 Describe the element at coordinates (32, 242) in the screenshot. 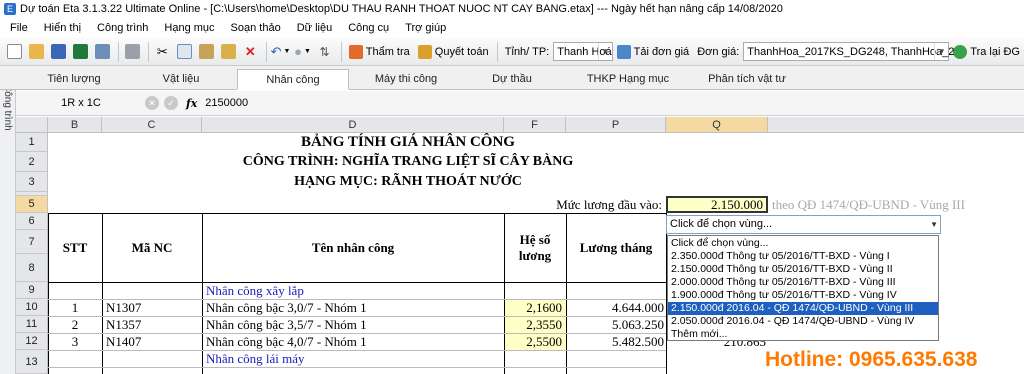

I see `row-header-7: 7` at that location.